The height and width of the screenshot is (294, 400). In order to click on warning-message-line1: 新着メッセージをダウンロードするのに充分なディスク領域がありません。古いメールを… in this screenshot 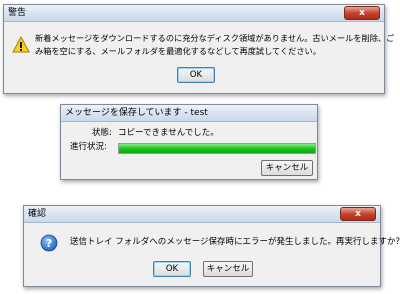, I will do `click(215, 38)`.